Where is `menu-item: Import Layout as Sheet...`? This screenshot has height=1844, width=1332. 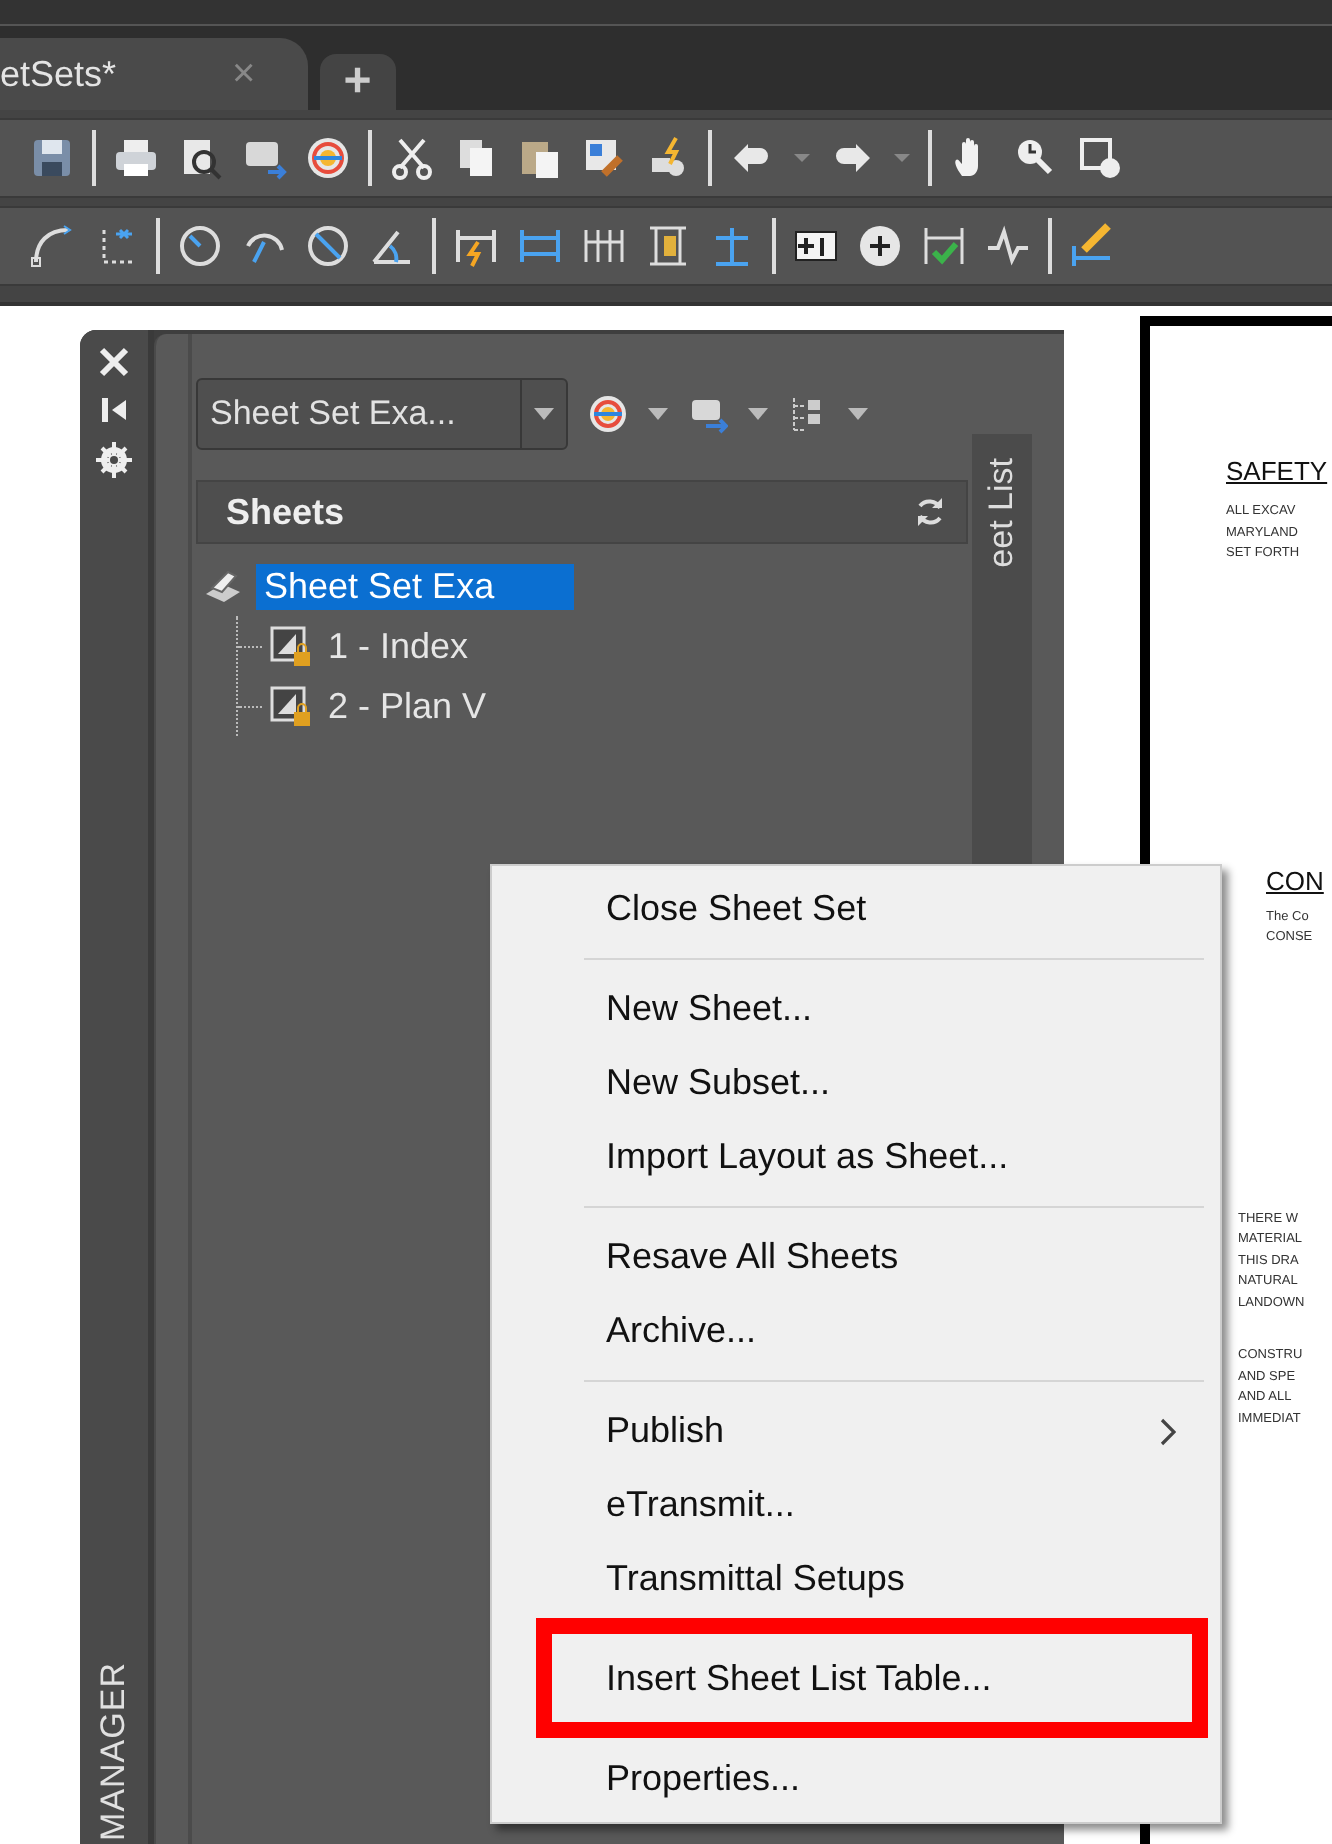
menu-item: Import Layout as Sheet... is located at coordinates (856, 1157).